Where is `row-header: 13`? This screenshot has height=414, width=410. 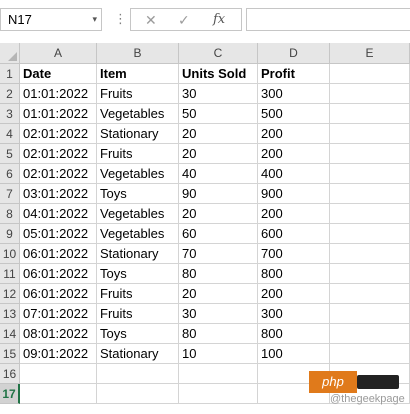 row-header: 13 is located at coordinates (10, 314).